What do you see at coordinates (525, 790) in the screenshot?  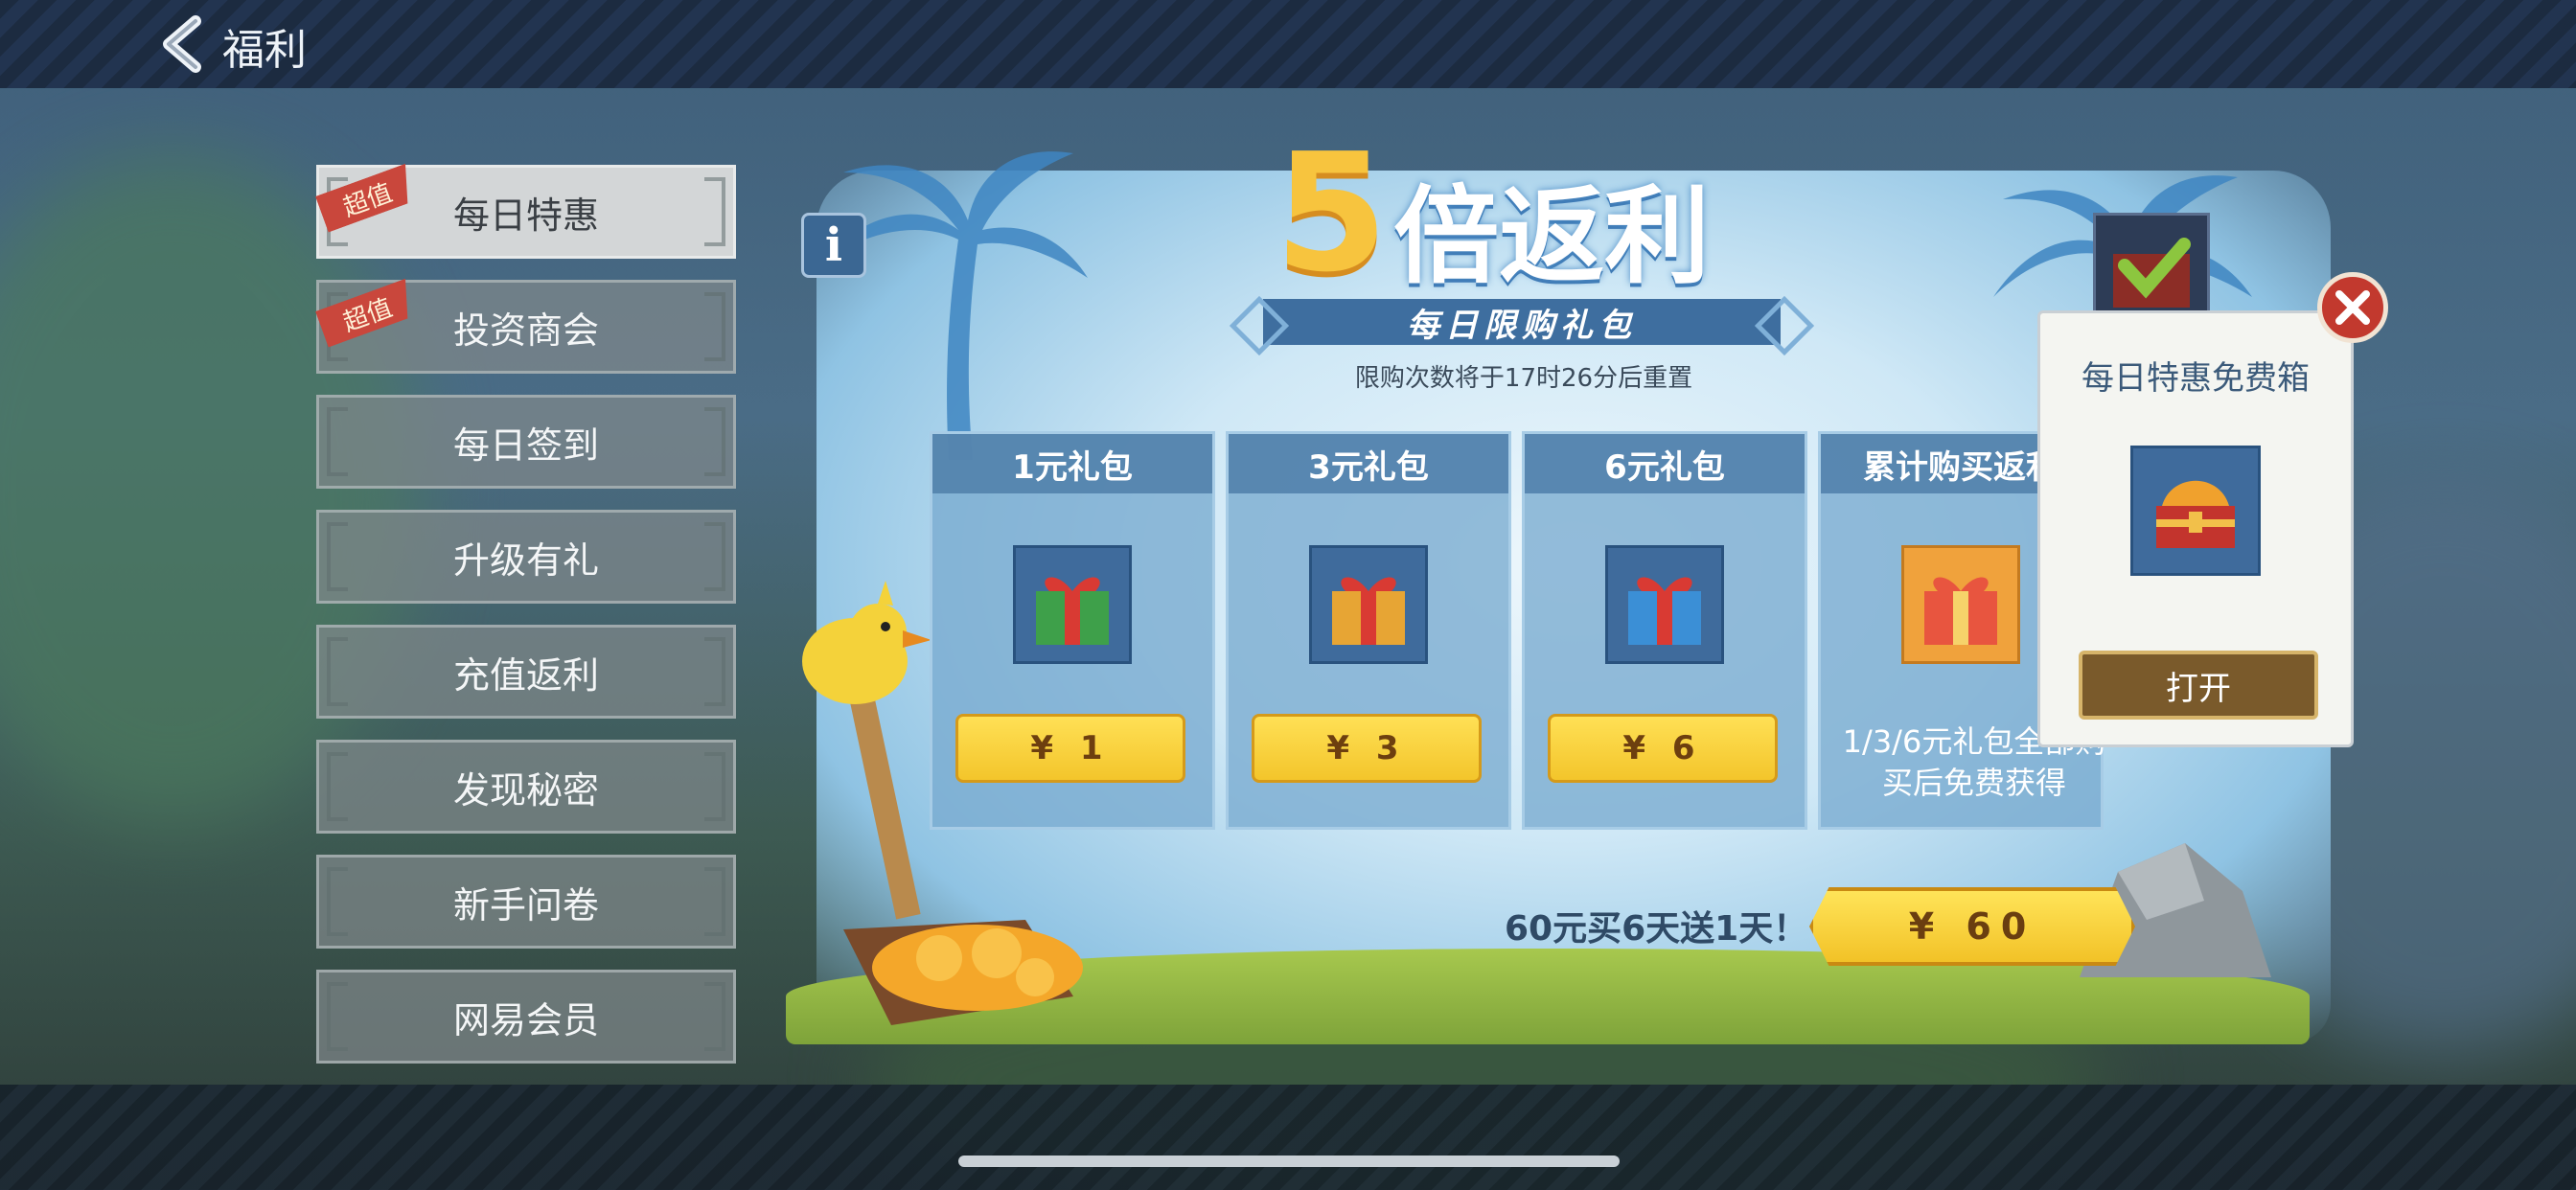 I see `sidebar-item-label: 发现秘密` at bounding box center [525, 790].